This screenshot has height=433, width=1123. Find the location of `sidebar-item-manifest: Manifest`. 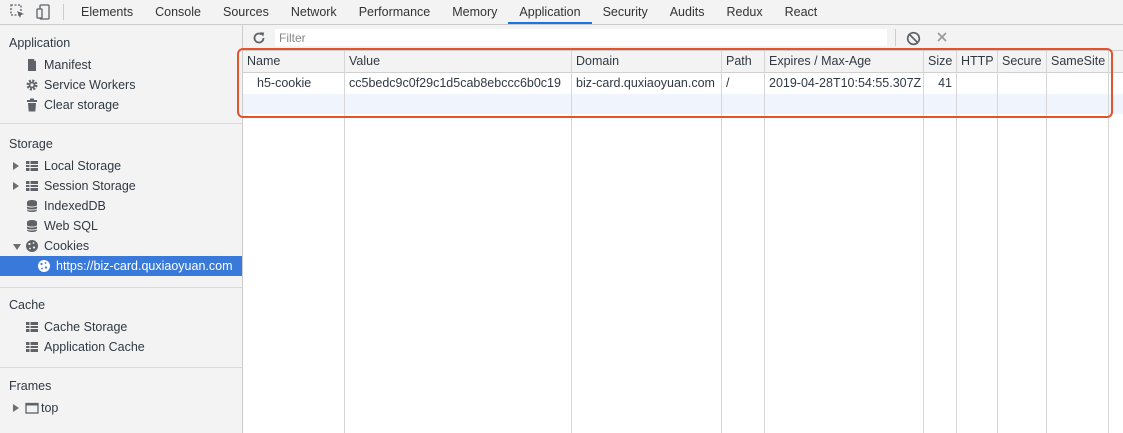

sidebar-item-manifest: Manifest is located at coordinates (121, 65).